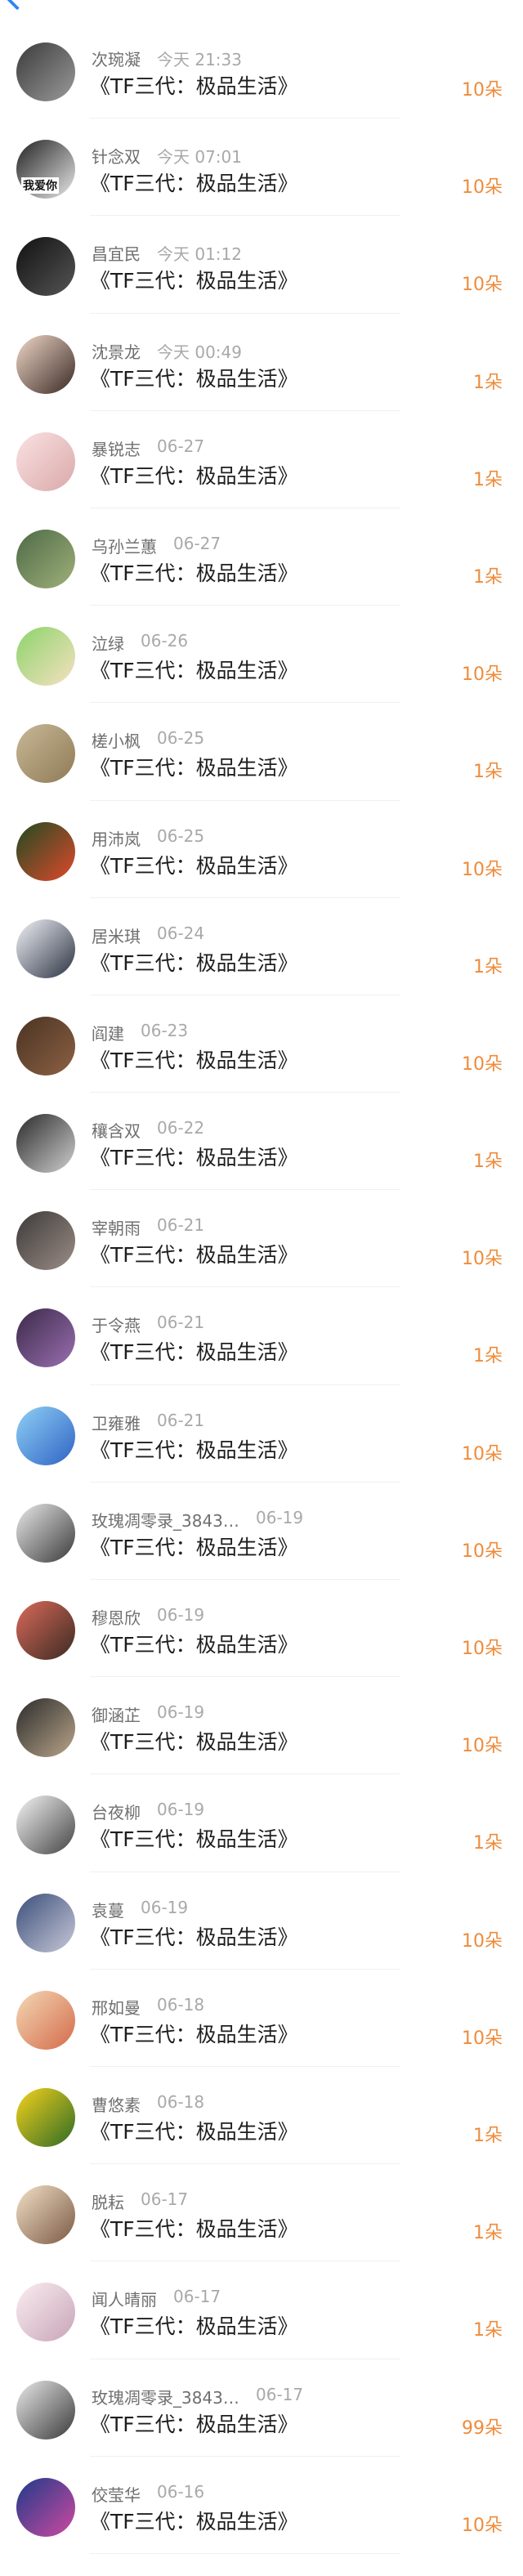  What do you see at coordinates (45, 169) in the screenshot?
I see `avatar: 我爱你` at bounding box center [45, 169].